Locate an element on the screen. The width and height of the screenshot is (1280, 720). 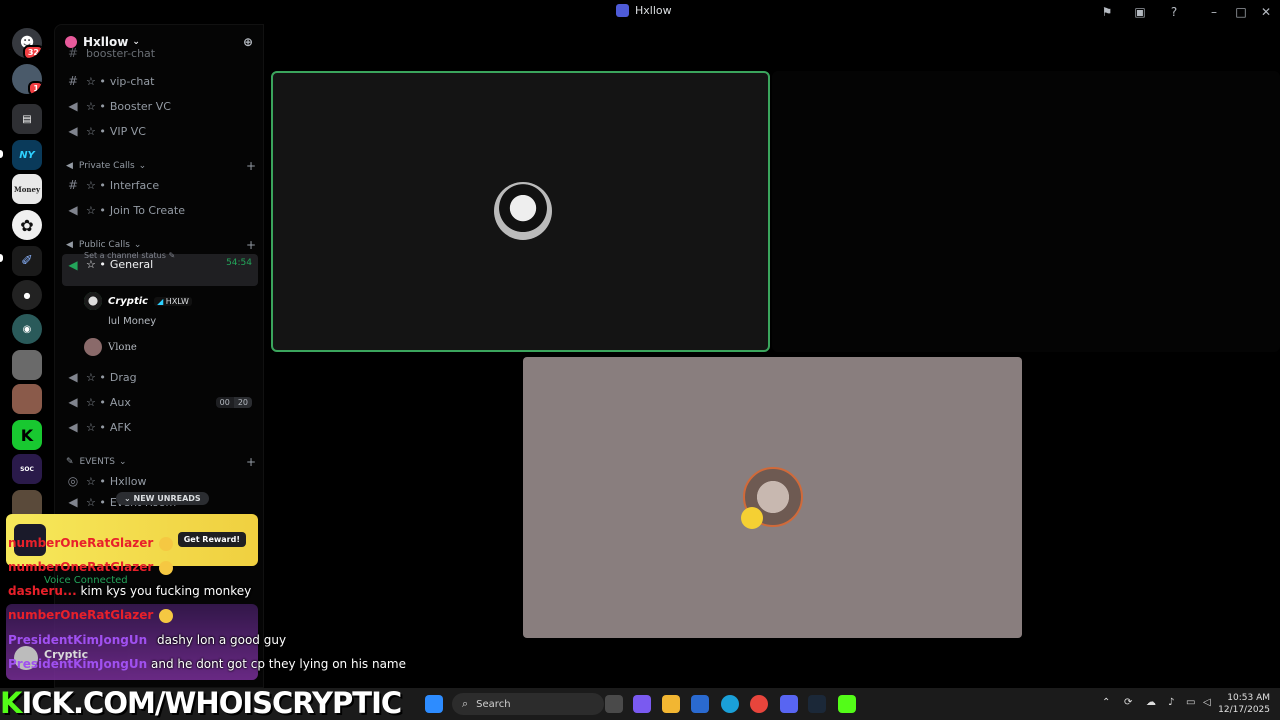
channel-booster-vc: ◀ ☆ • Booster VC is located at coordinates (160, 106).